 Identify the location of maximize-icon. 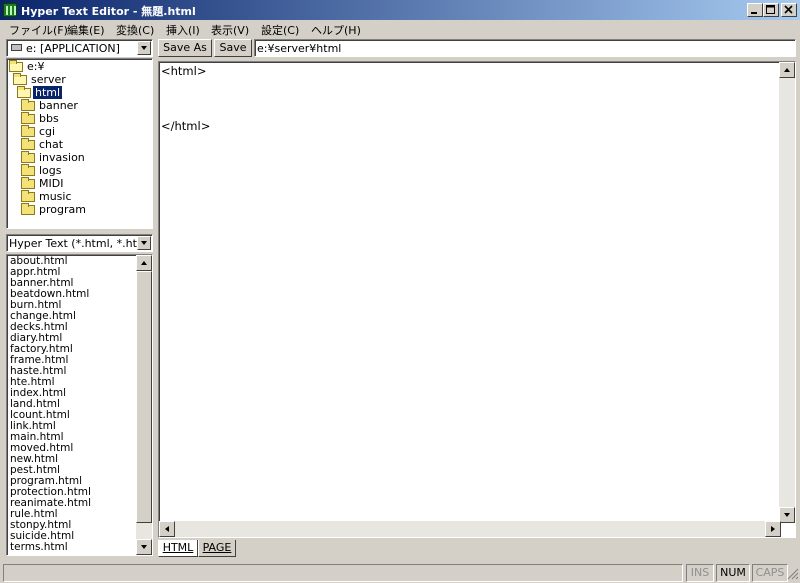
(770, 9).